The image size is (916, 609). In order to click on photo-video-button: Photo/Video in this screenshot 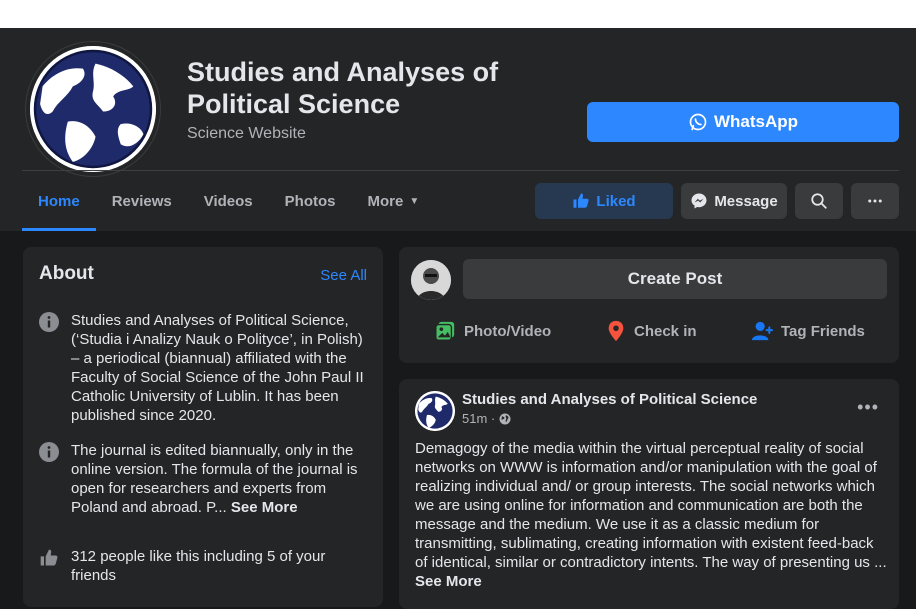, I will do `click(492, 331)`.